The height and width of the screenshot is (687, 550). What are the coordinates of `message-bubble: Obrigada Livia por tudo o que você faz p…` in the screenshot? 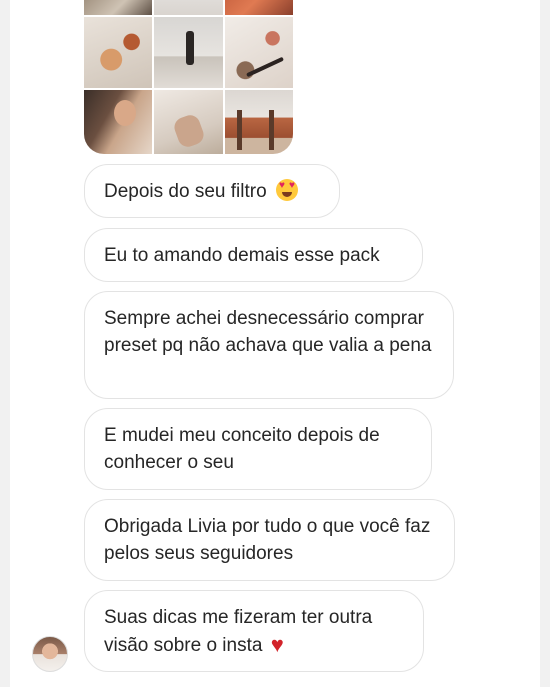 It's located at (269, 540).